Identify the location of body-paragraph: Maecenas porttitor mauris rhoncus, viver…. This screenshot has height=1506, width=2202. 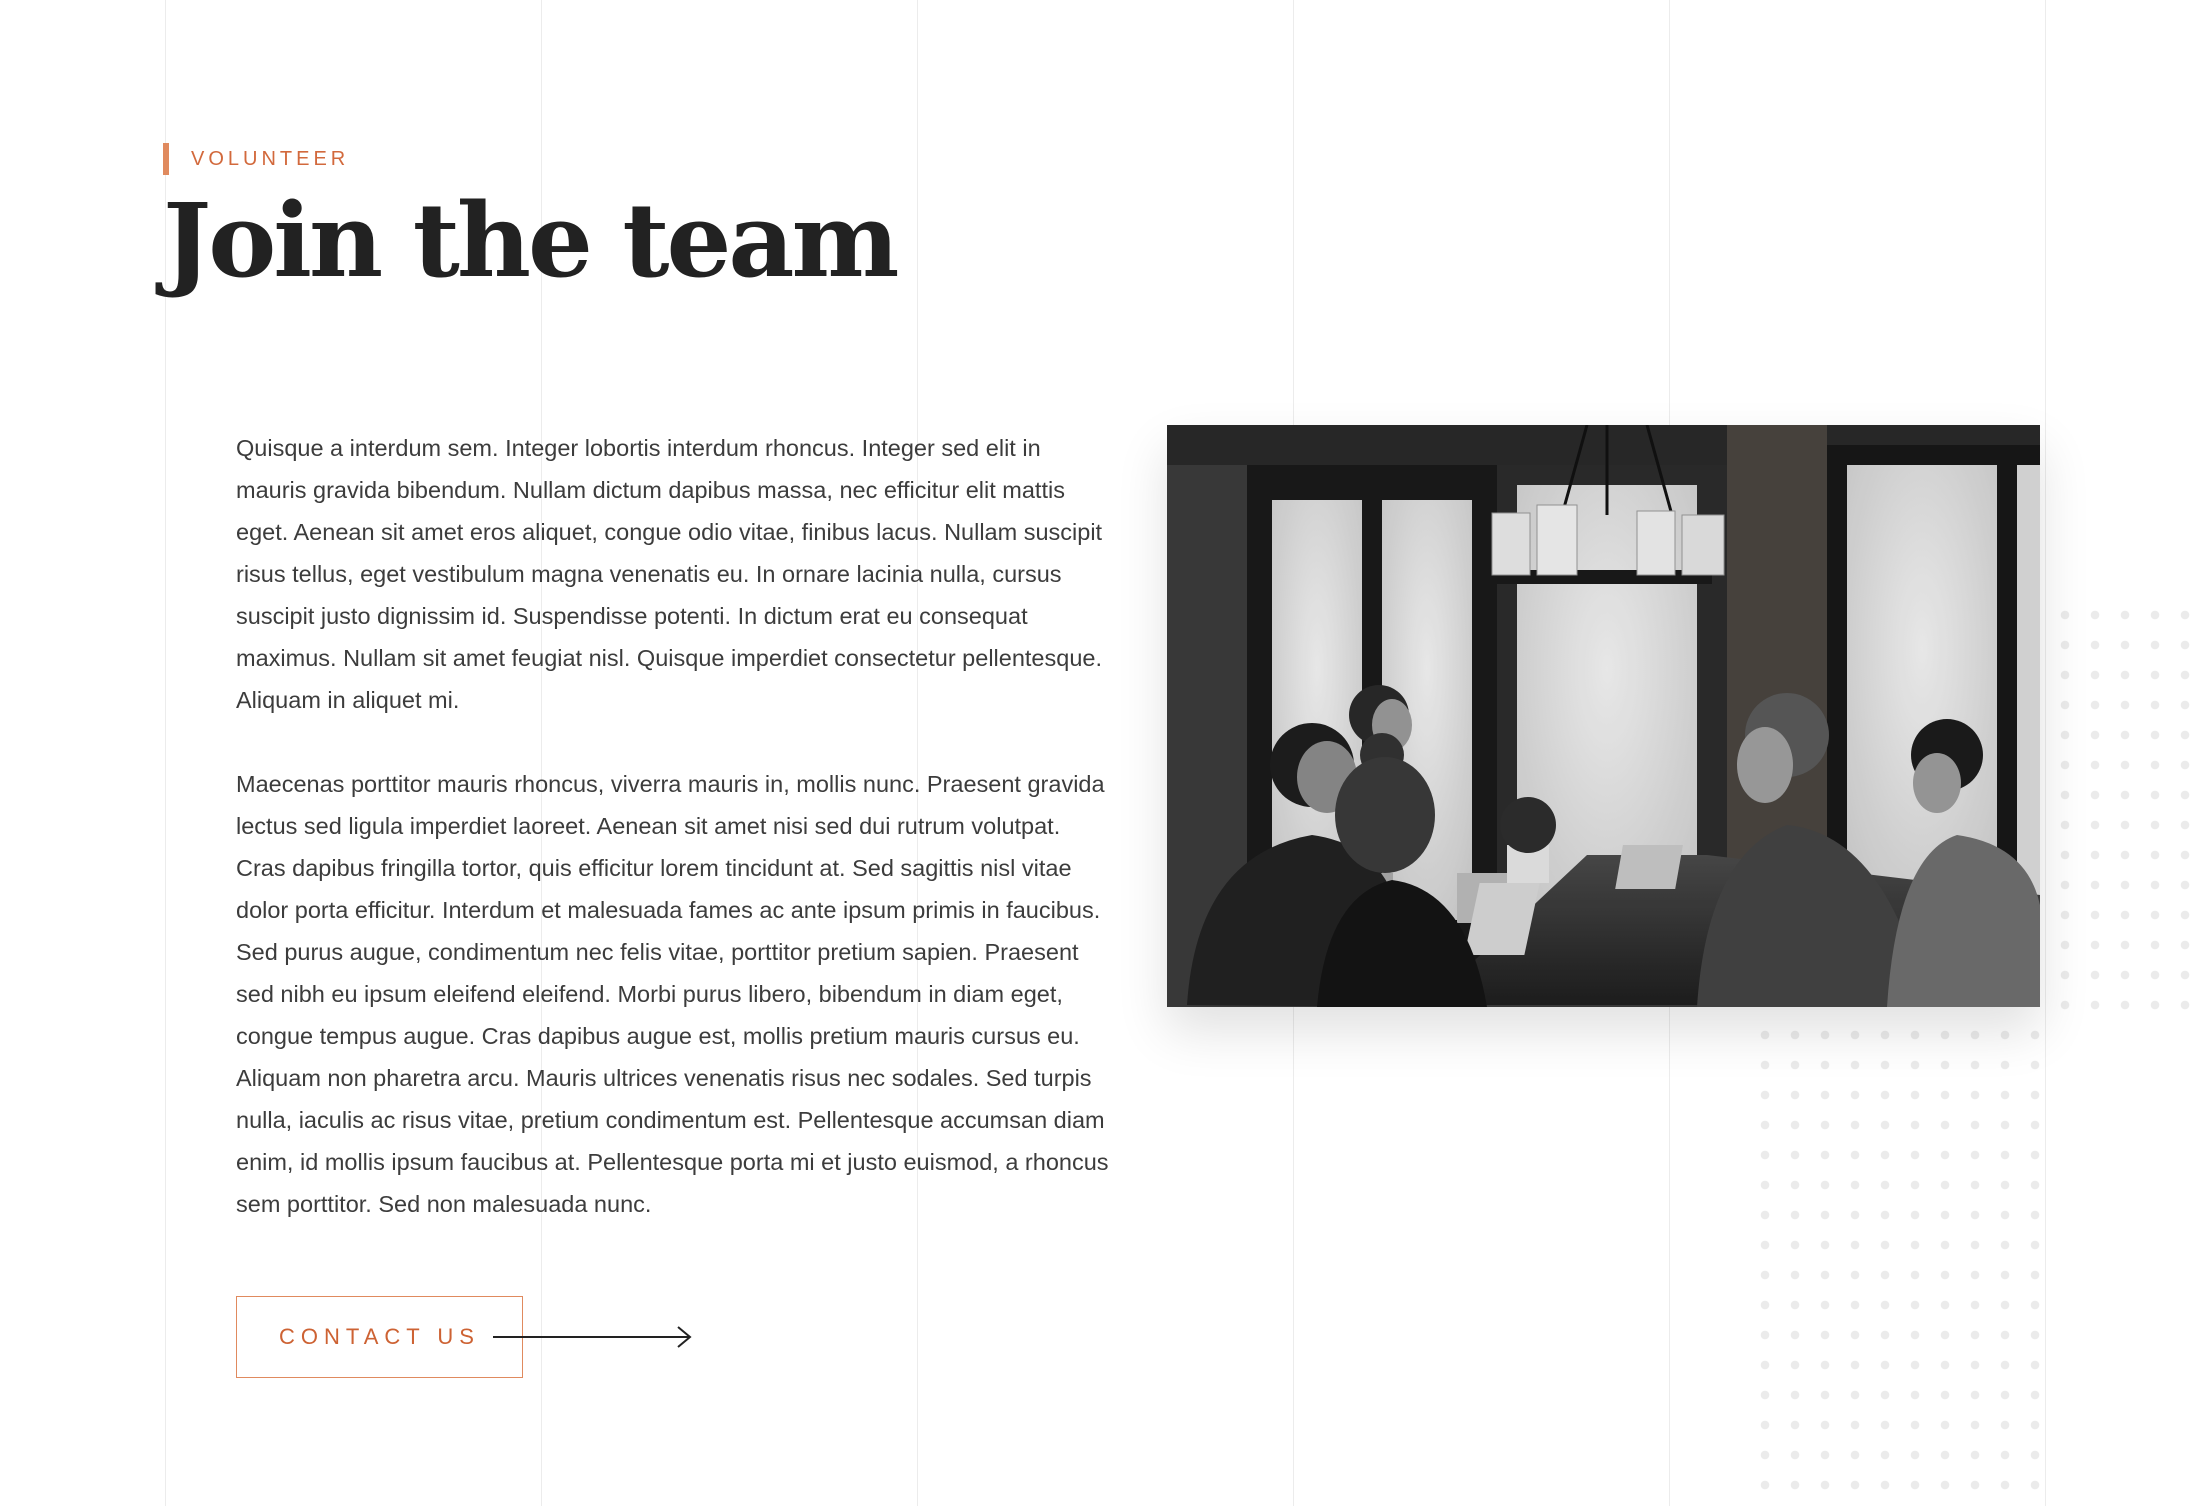
(672, 994).